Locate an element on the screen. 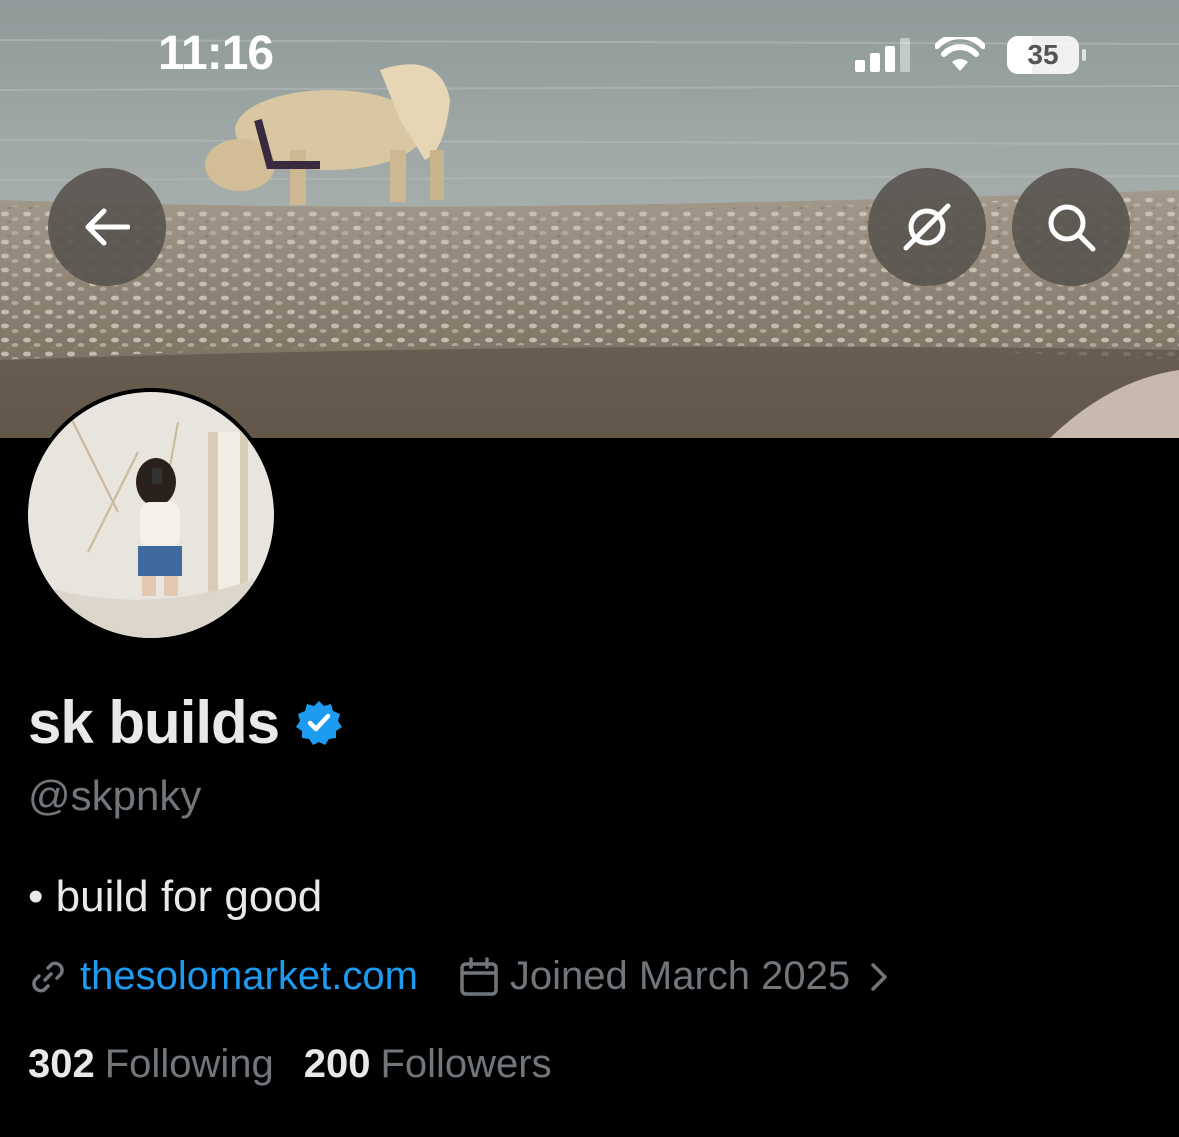  back-button is located at coordinates (107, 227).